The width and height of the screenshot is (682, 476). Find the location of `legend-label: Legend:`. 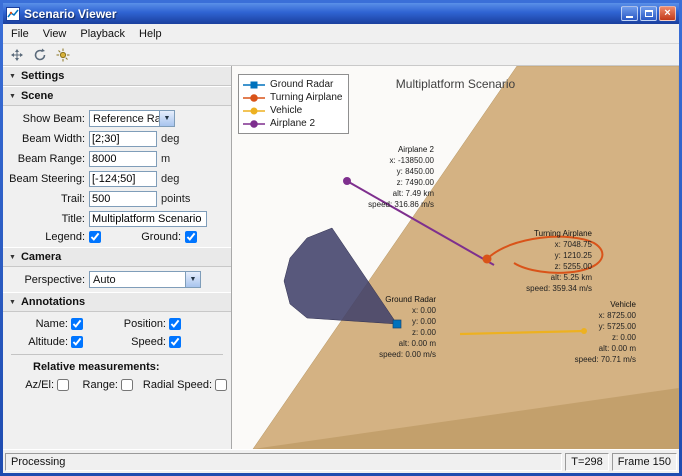

legend-label: Legend: is located at coordinates (65, 237).